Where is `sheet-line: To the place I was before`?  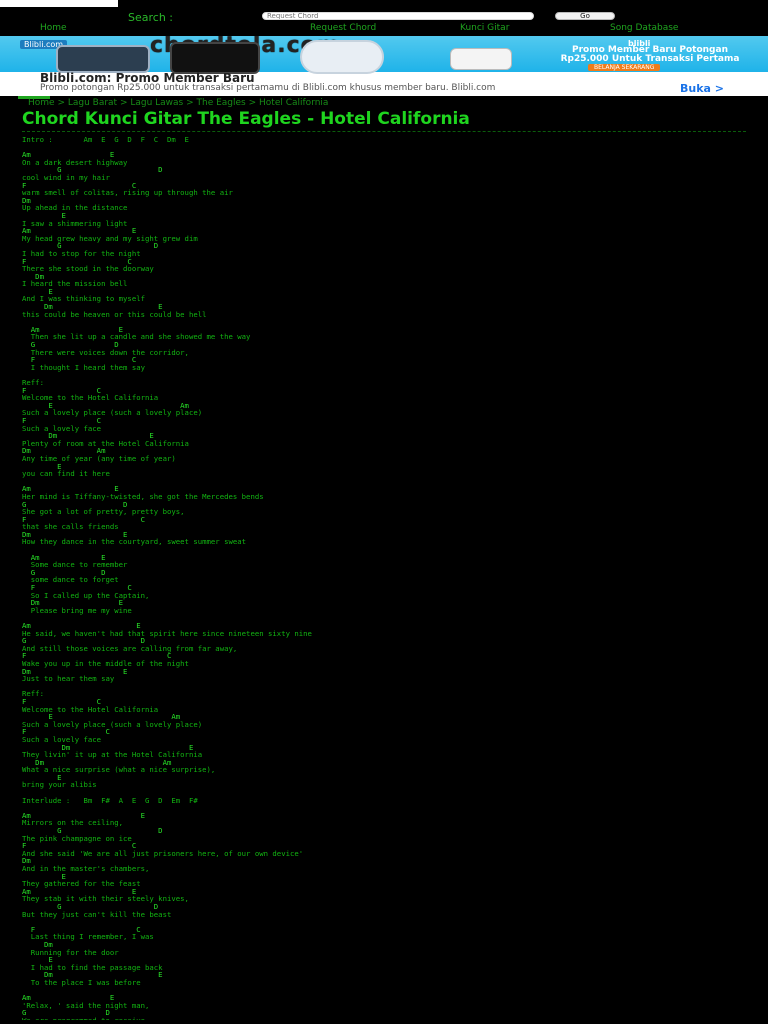
sheet-line: To the place I was before is located at coordinates (81, 982).